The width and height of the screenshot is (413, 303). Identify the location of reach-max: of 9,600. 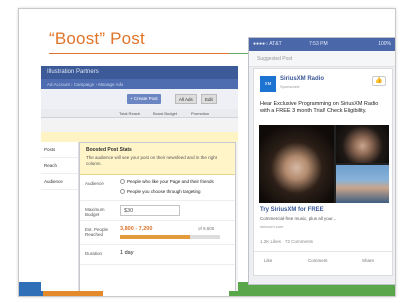
(206, 228).